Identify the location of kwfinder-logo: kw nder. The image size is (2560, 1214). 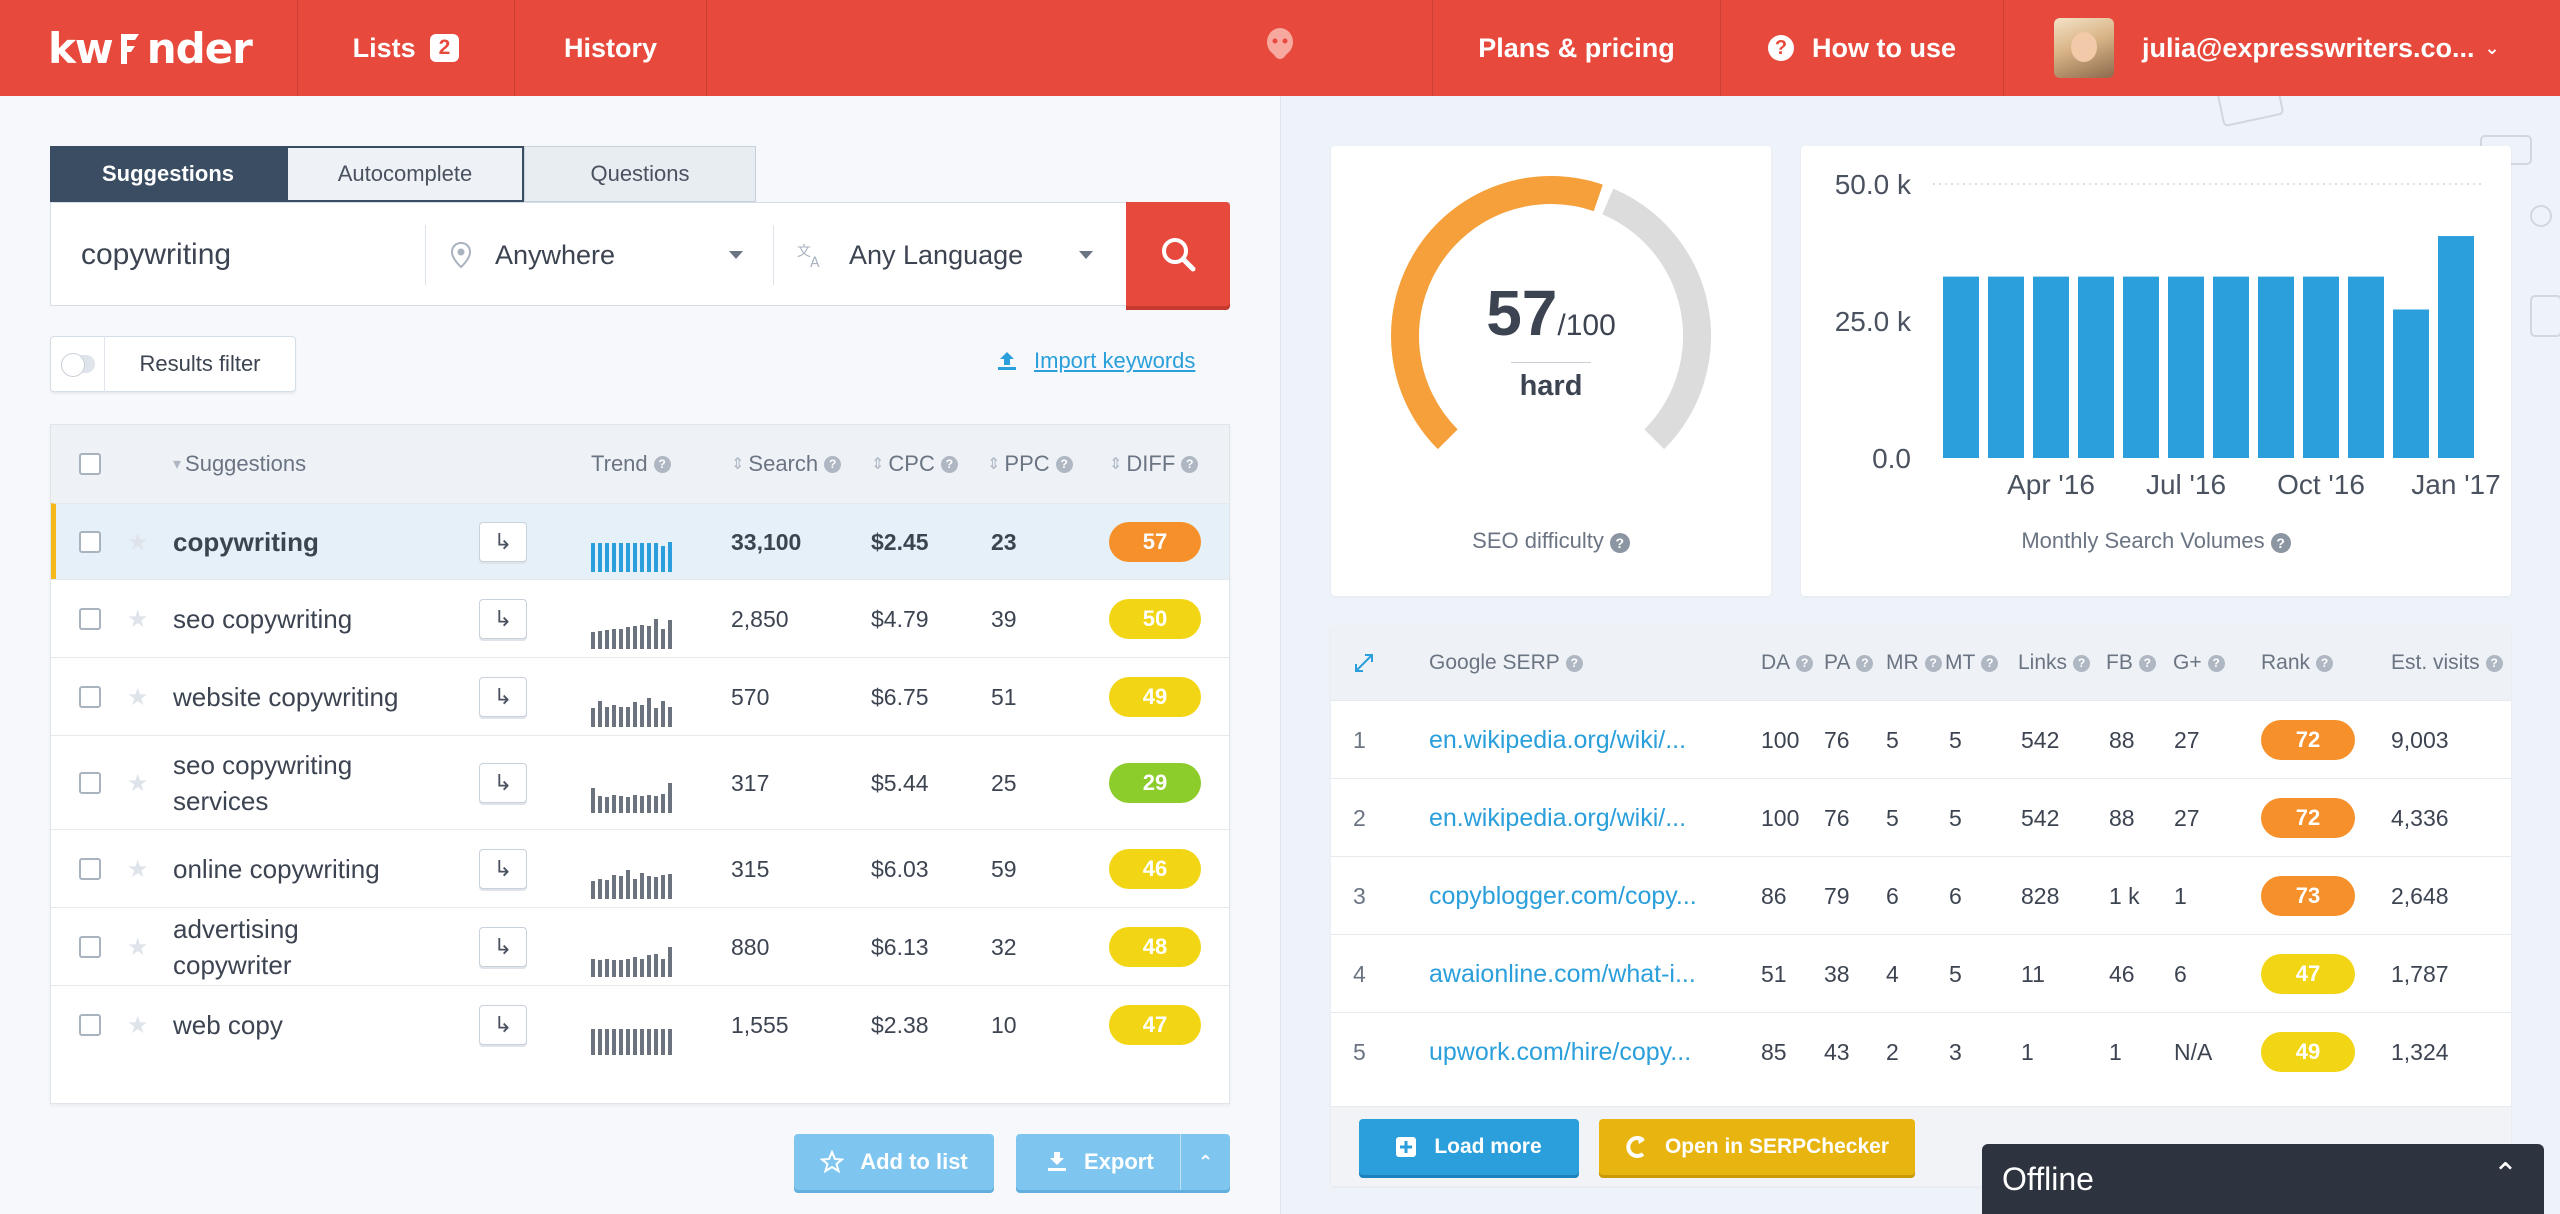
(150, 48).